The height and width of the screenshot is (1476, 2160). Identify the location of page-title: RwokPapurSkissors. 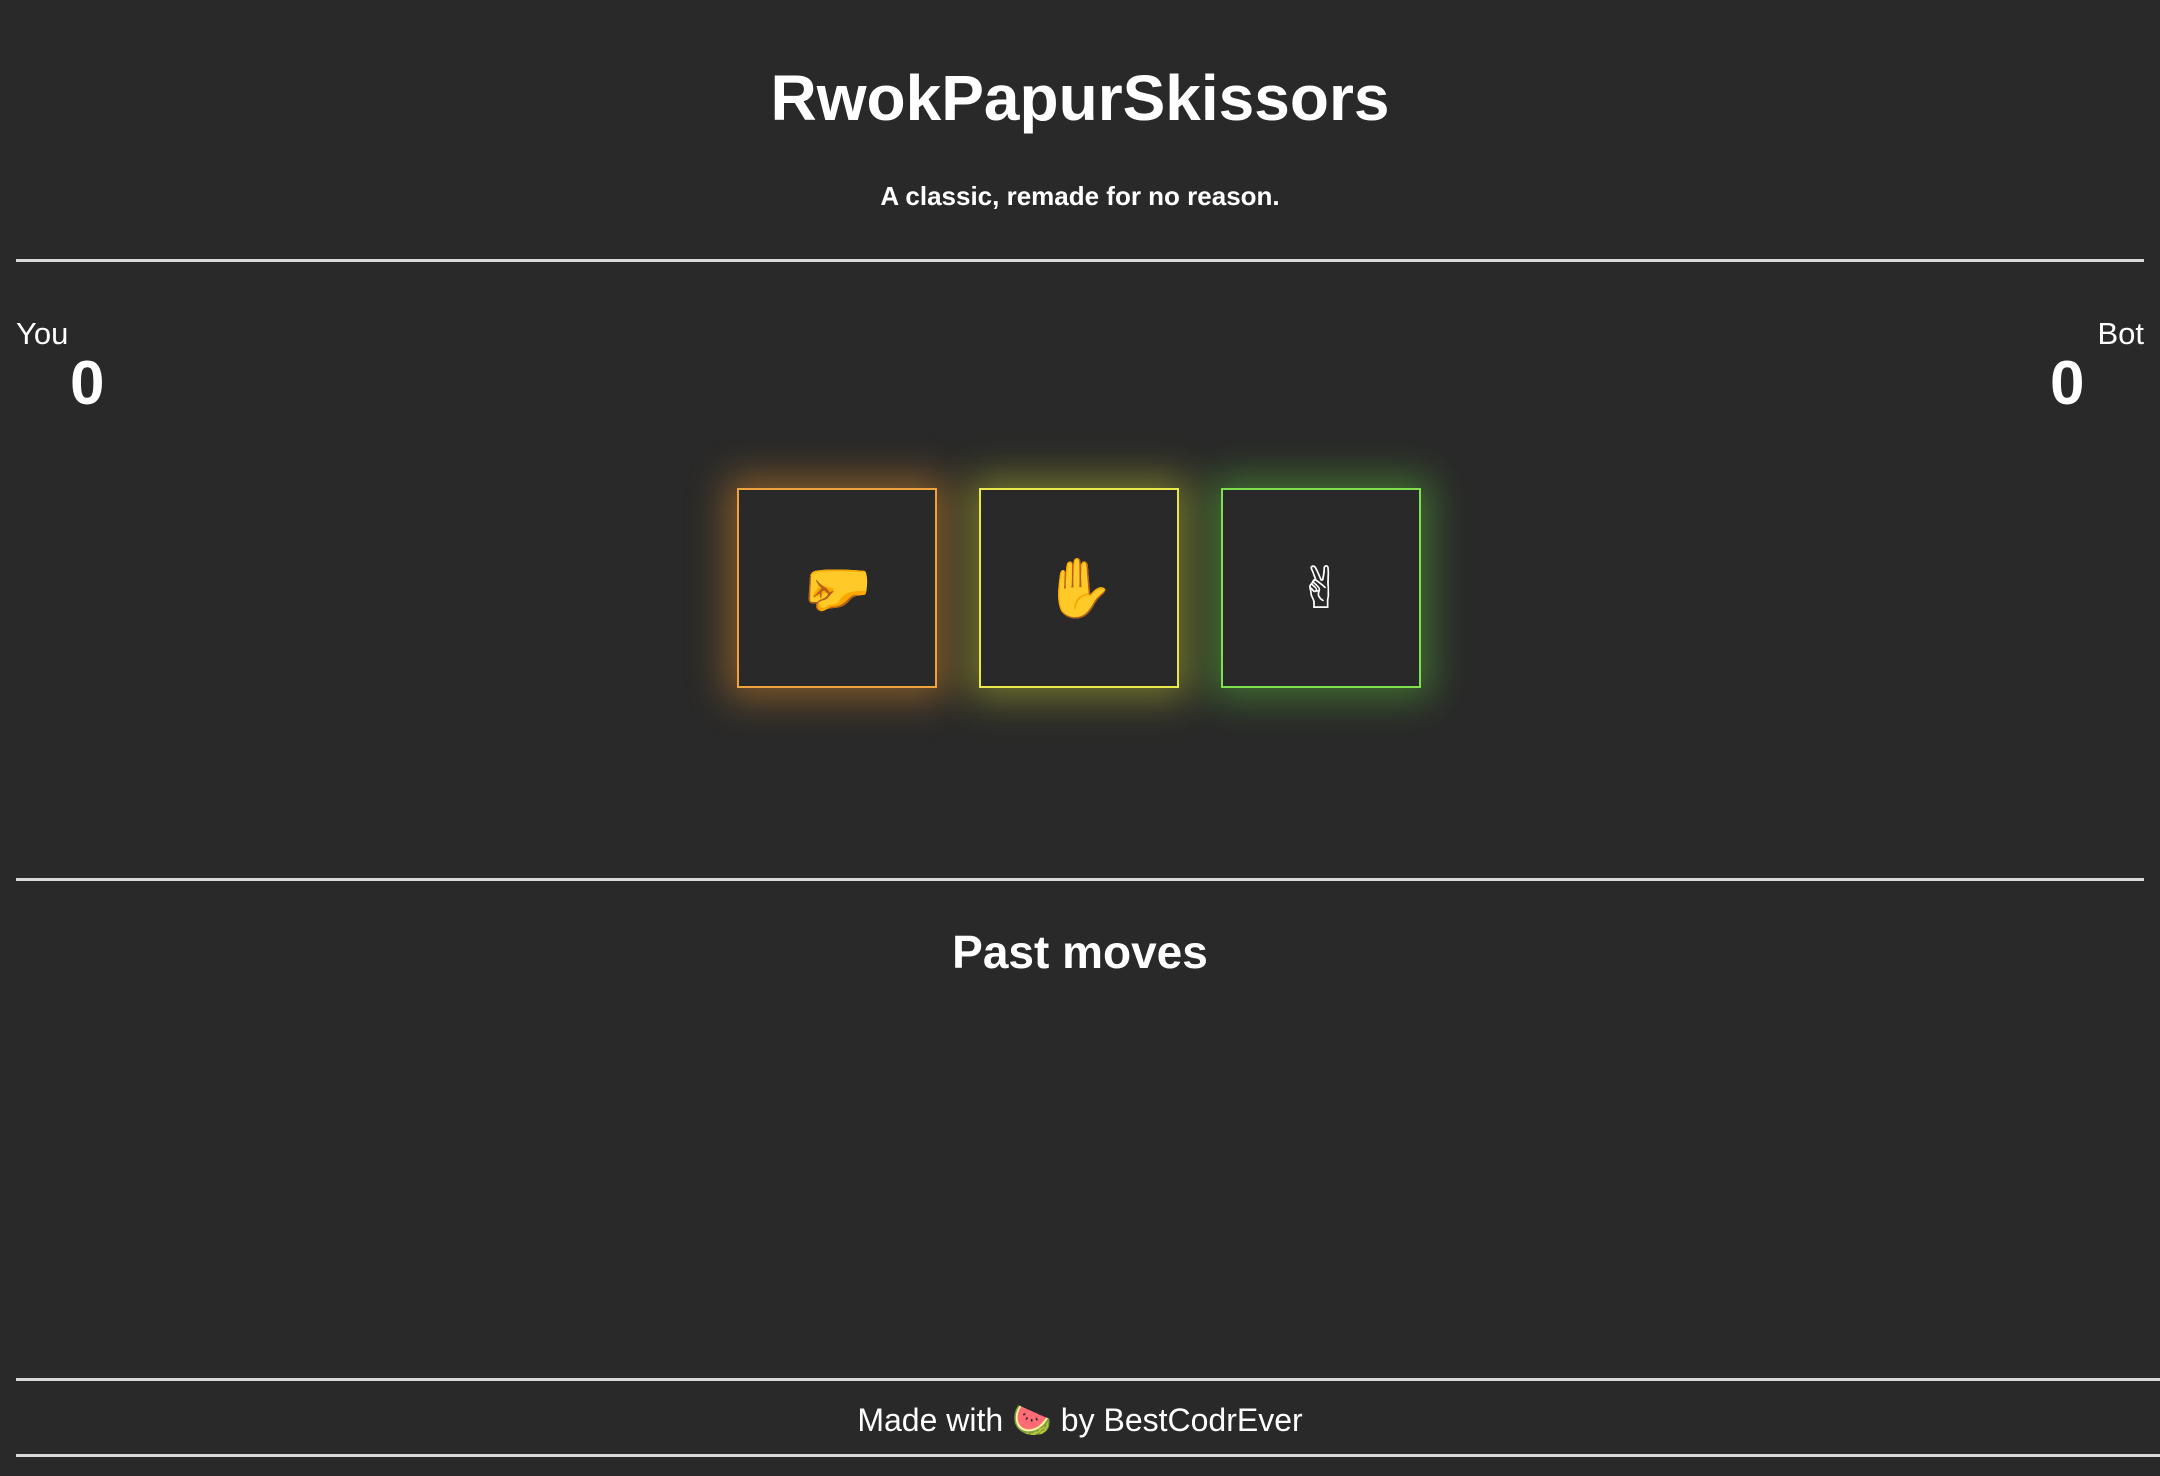
(1080, 98).